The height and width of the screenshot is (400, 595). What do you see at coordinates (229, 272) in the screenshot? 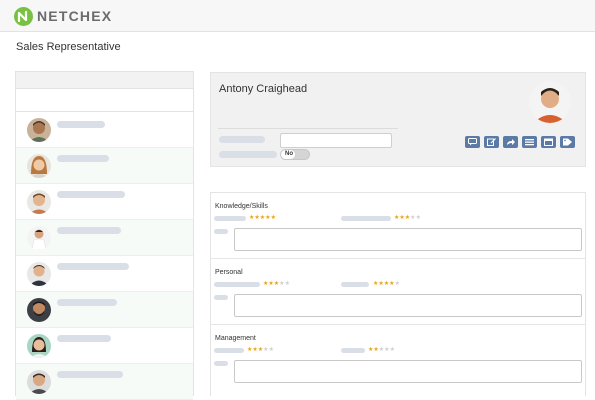
I see `section-title: Personal` at bounding box center [229, 272].